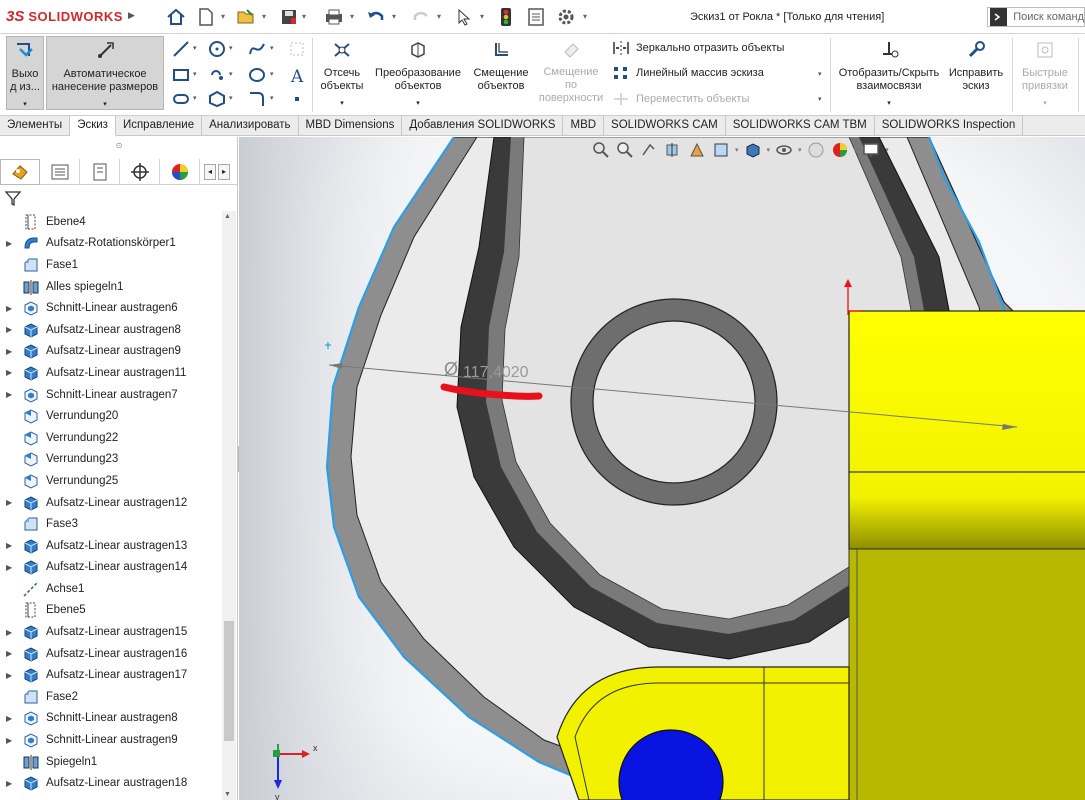 The width and height of the screenshot is (1085, 800). What do you see at coordinates (966, 555) in the screenshot?
I see `yellow-block` at bounding box center [966, 555].